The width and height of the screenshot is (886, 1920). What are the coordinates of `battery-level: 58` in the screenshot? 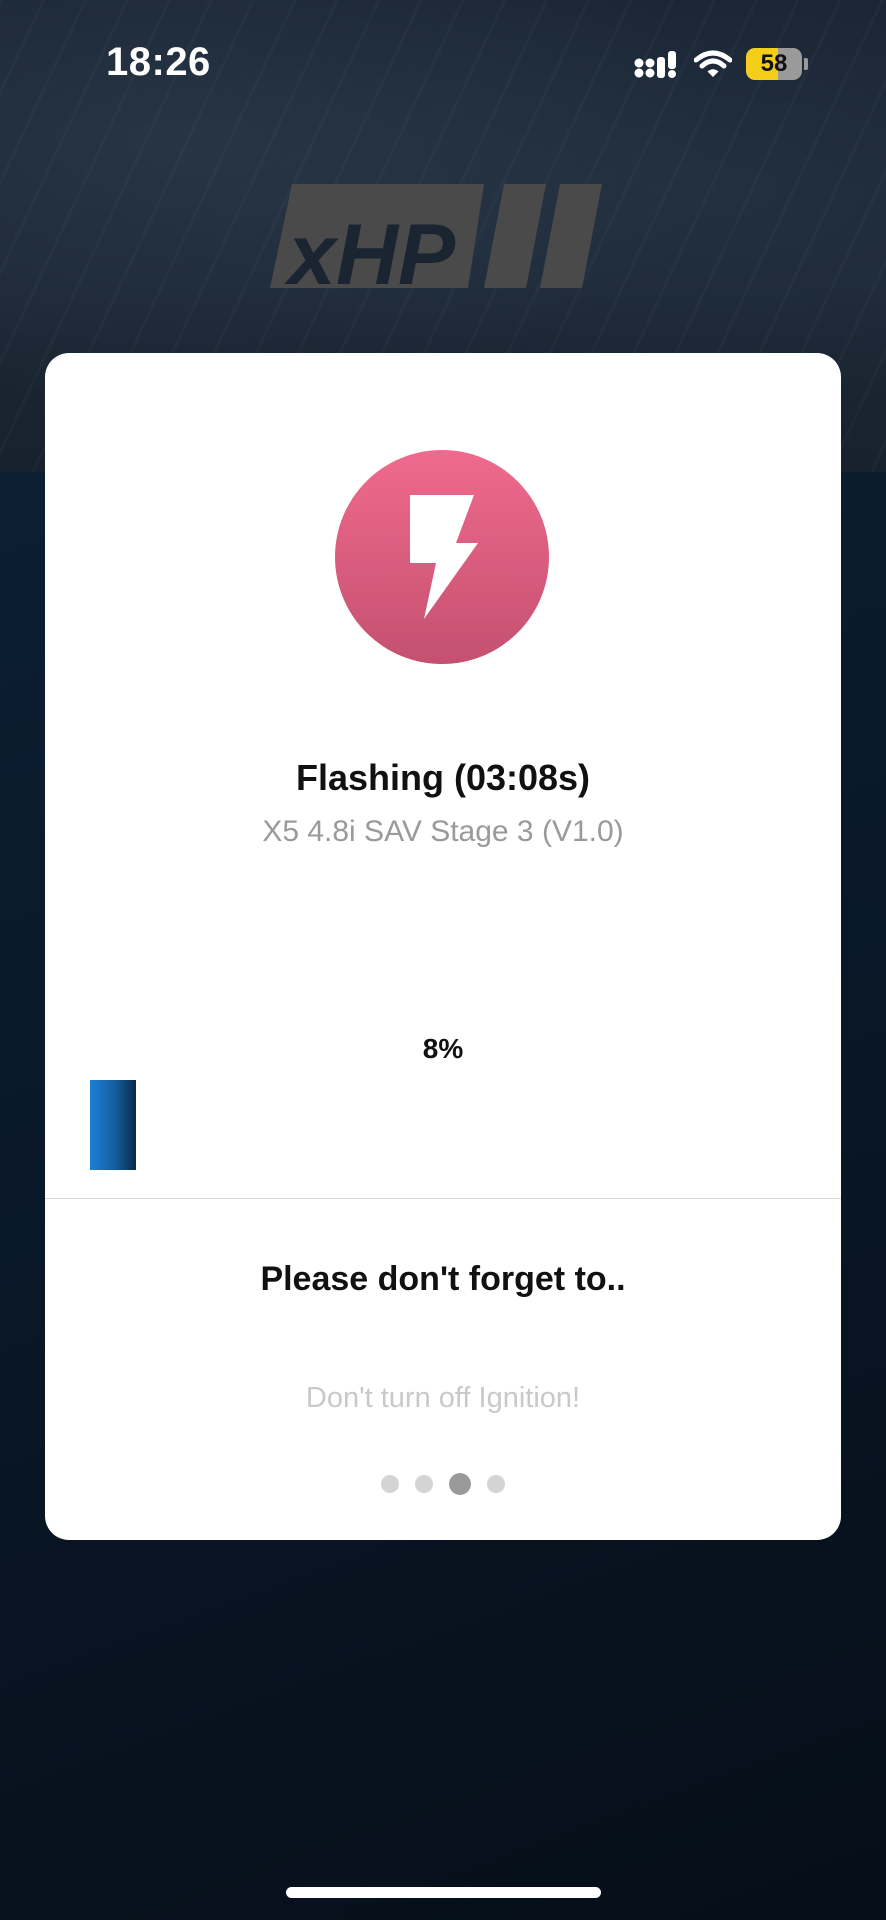 It's located at (774, 63).